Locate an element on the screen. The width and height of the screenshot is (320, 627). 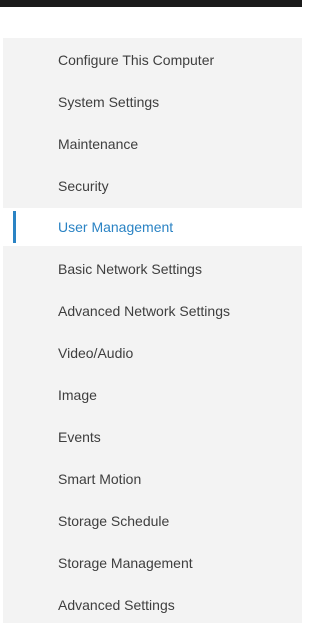
sidebar-item-advanced-network-settings: Advanced Network Settings is located at coordinates (152, 311).